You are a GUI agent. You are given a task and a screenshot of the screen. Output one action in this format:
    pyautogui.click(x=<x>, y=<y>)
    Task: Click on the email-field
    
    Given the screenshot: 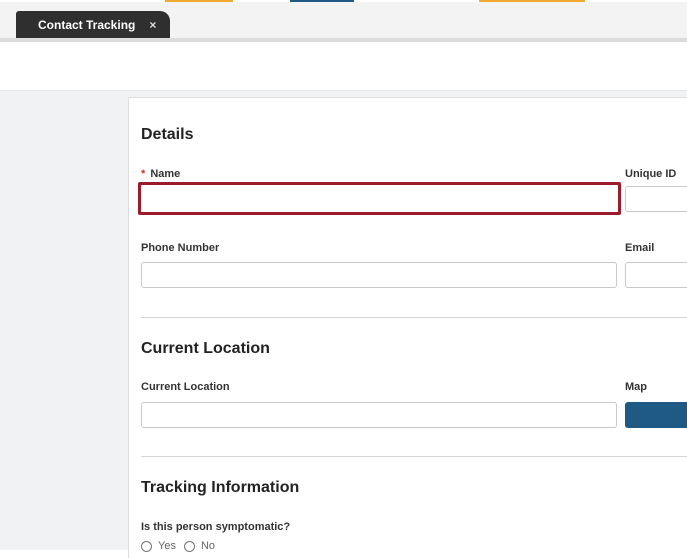 What is the action you would take?
    pyautogui.click(x=656, y=275)
    